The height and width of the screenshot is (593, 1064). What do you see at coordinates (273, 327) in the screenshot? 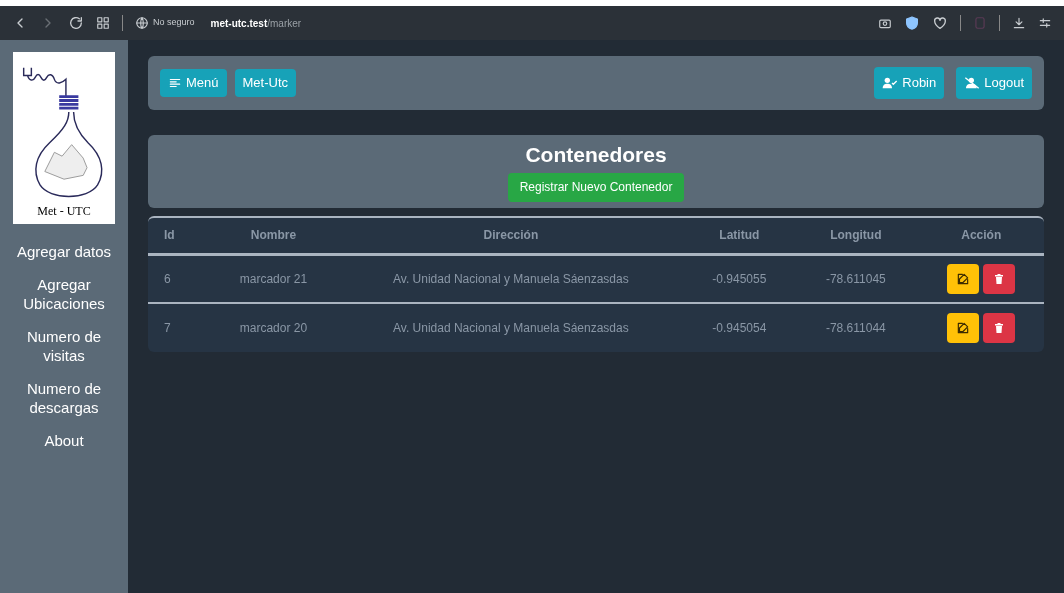
I see `table-cell: marcador 20` at bounding box center [273, 327].